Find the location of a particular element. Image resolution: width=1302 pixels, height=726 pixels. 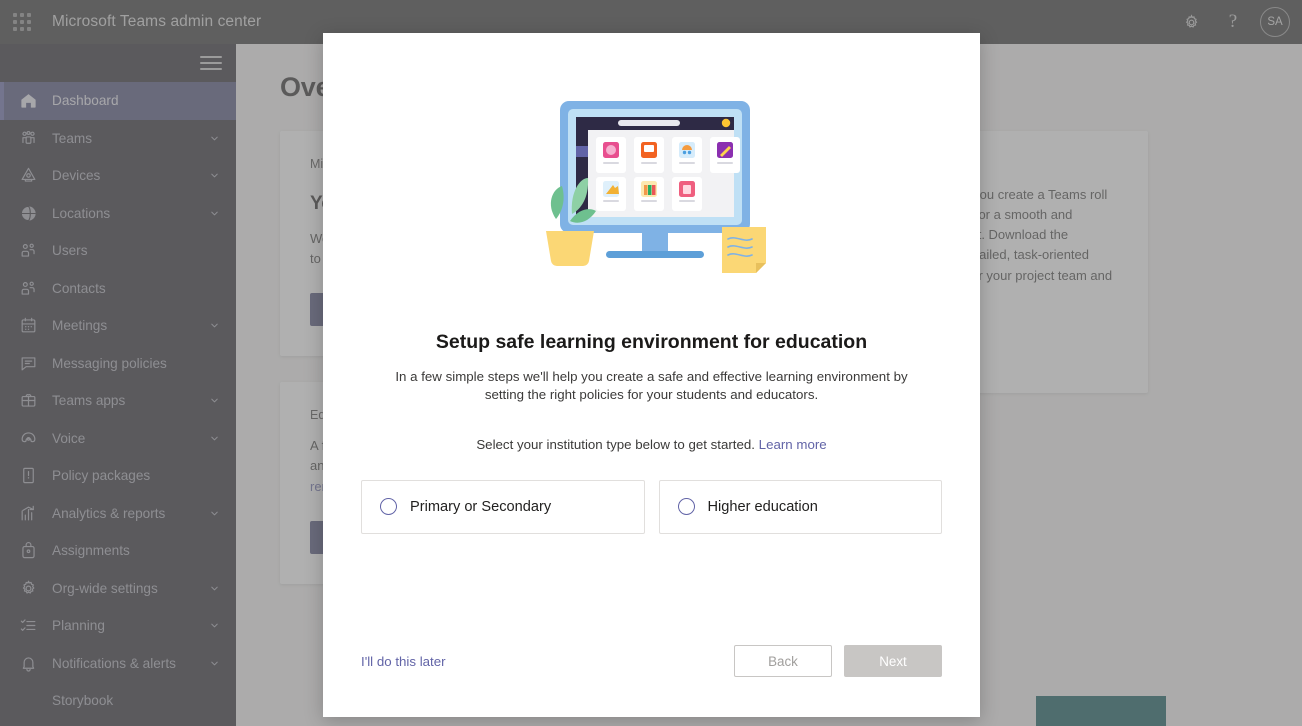

institution-option-primary-or-secondary: Primary or Secondary is located at coordinates (503, 506).